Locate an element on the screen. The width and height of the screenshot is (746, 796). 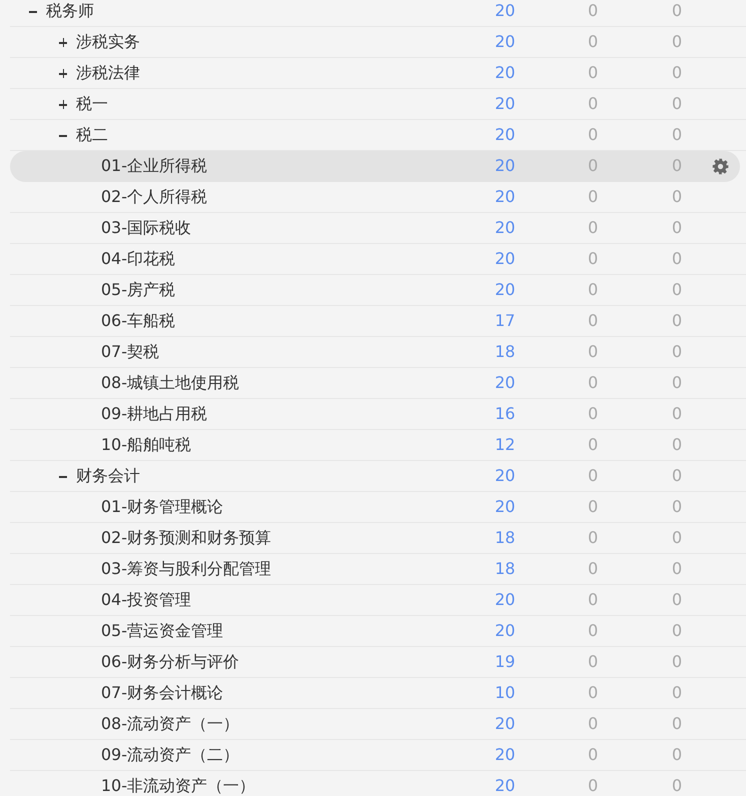
tree-row: 01-财务管理概论 20 0 0 is located at coordinates (378, 507).